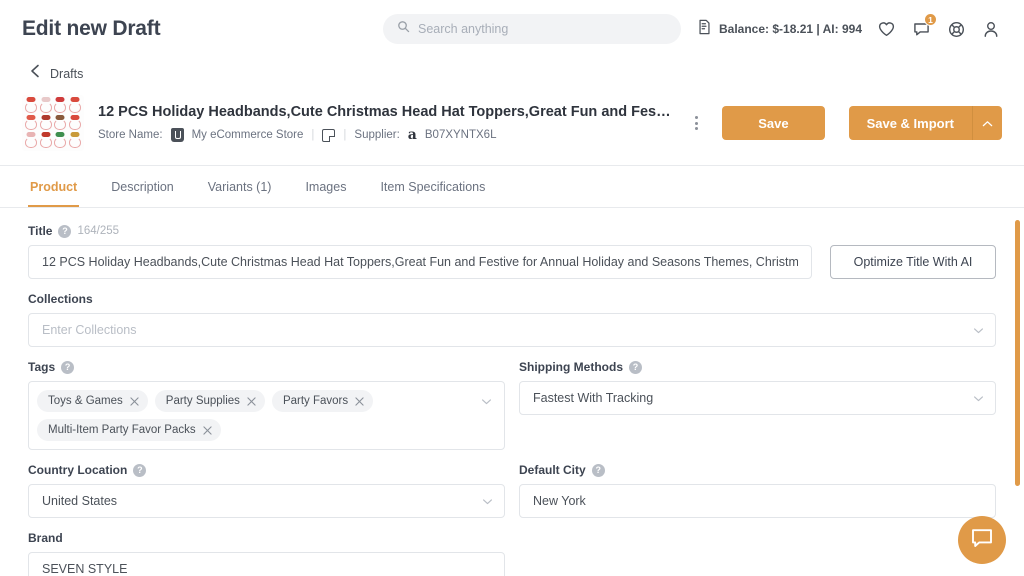  I want to click on country-label-row: Country Location ?, so click(266, 470).